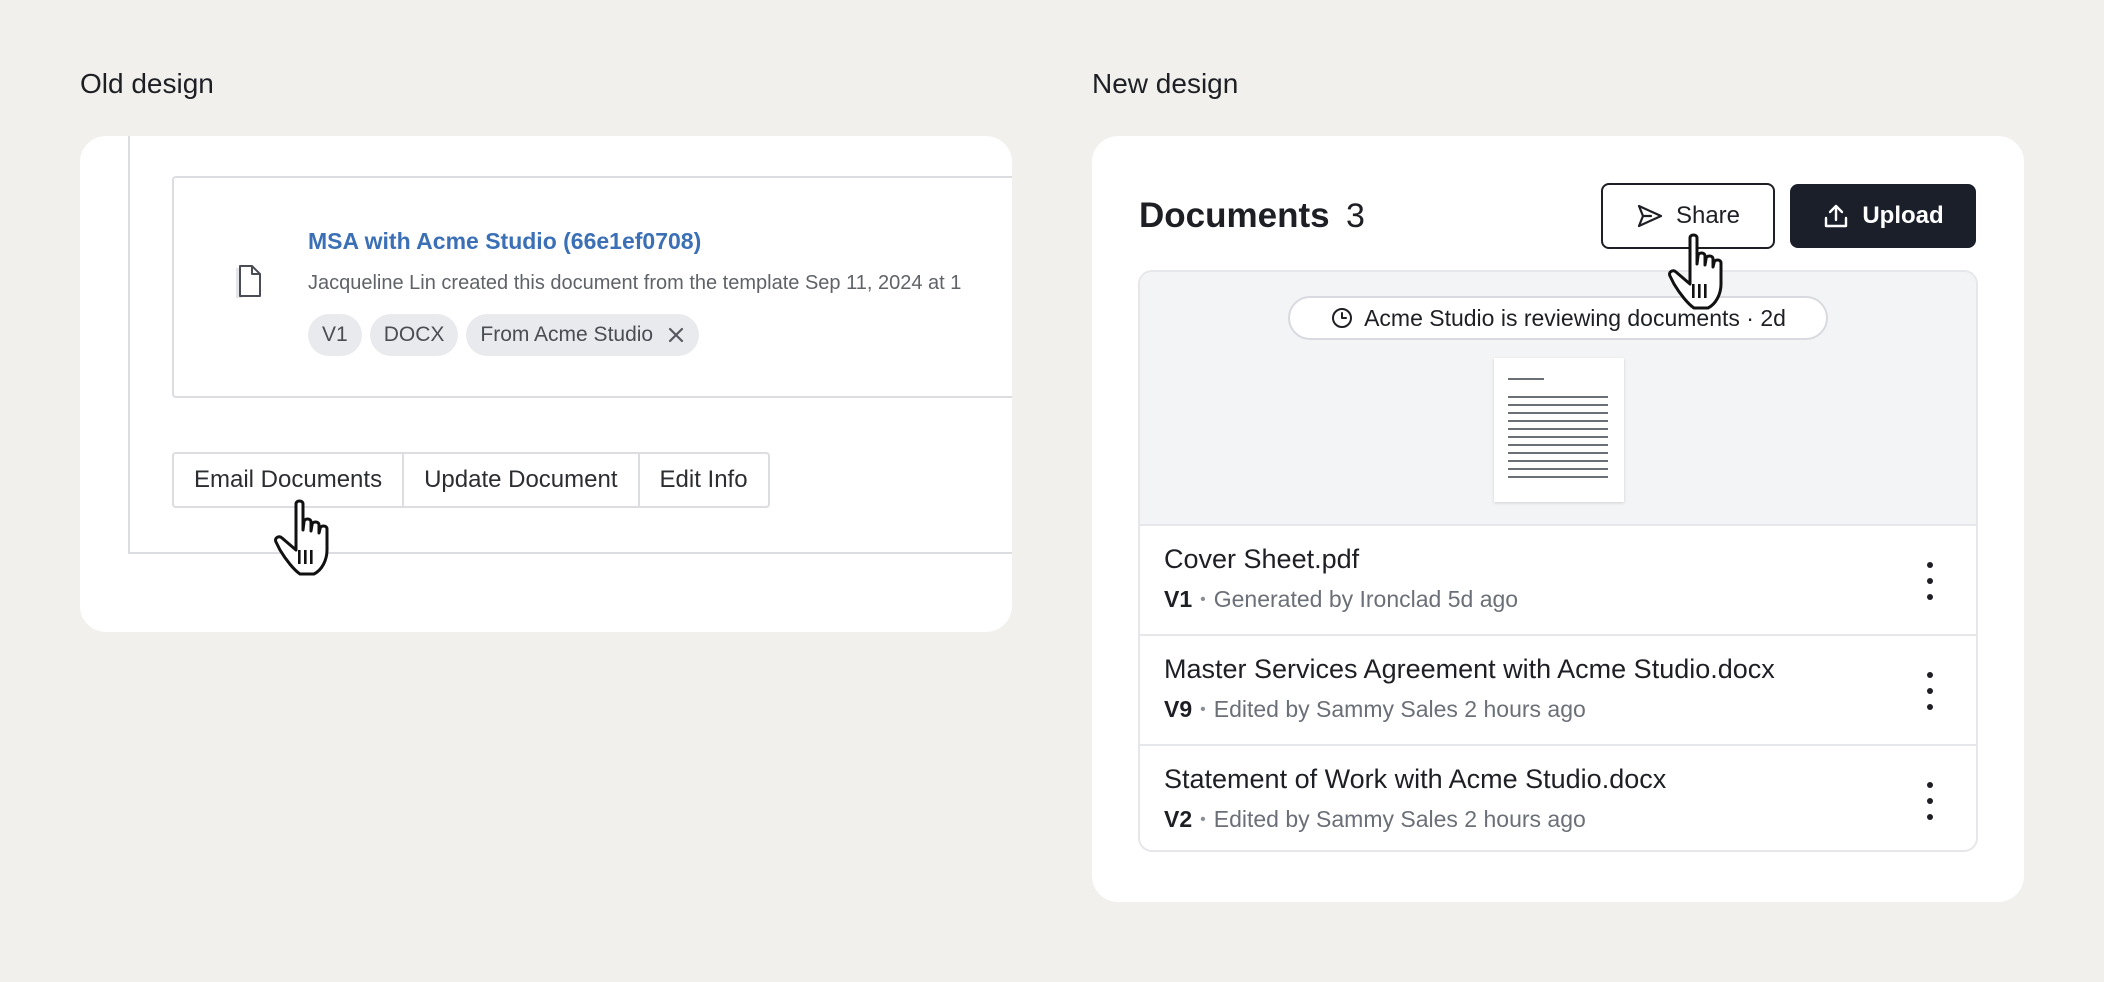  I want to click on version-tag-label: V1, so click(335, 334).